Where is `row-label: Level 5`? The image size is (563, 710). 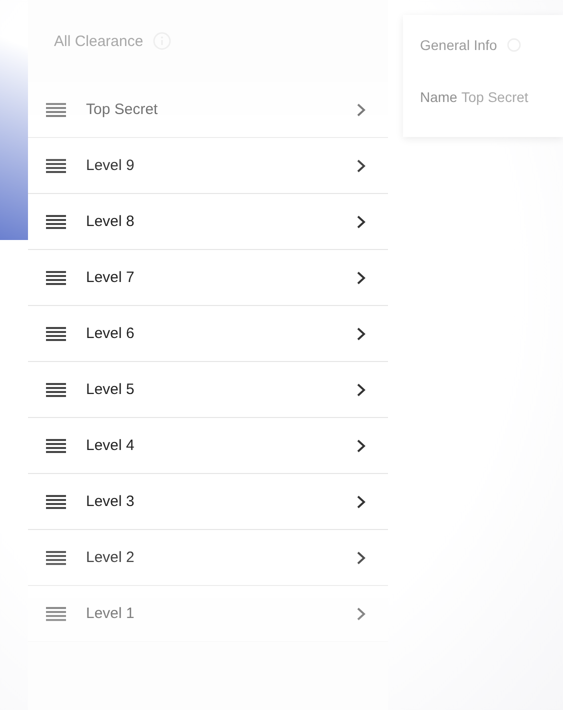 row-label: Level 5 is located at coordinates (111, 389).